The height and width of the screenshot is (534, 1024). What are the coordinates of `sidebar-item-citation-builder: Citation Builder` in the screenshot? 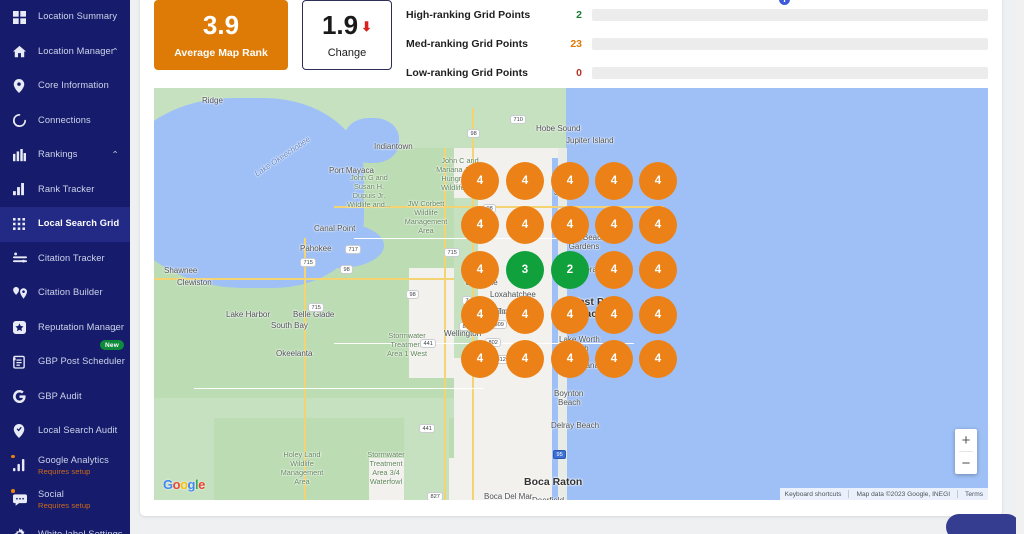 It's located at (65, 293).